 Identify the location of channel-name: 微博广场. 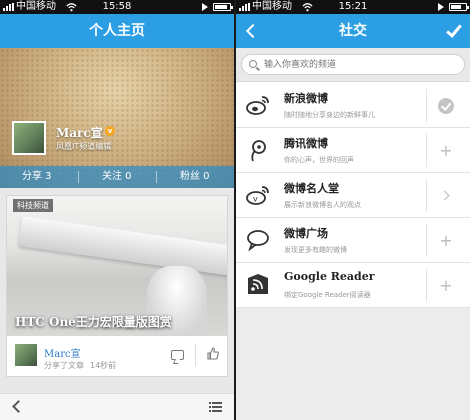
(306, 233).